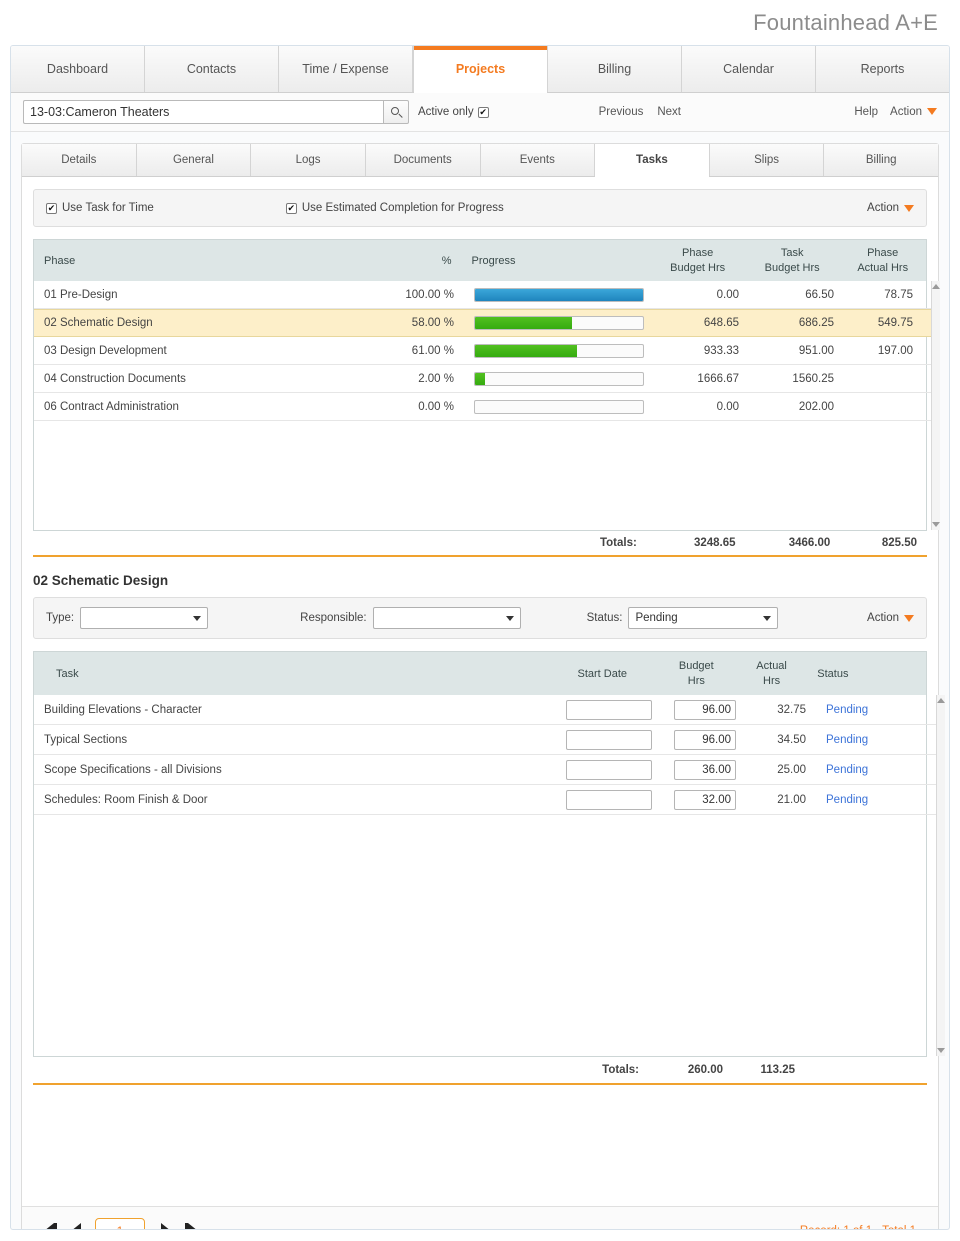  Describe the element at coordinates (333, 618) in the screenshot. I see `responsible-filter-label: Responsible:` at that location.